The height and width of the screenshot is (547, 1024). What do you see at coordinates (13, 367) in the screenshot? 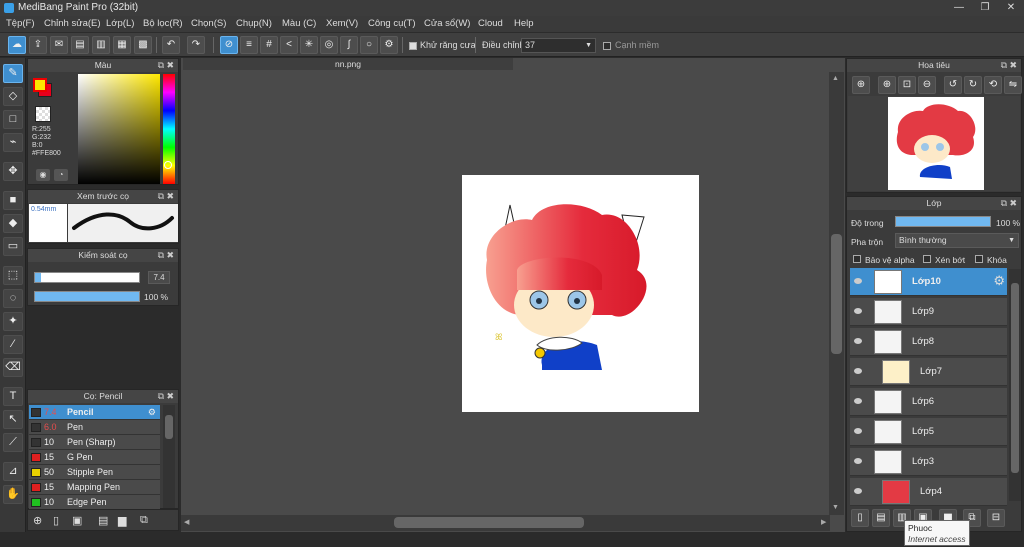
I see `select-eraser-icon: ⌫` at bounding box center [13, 367].